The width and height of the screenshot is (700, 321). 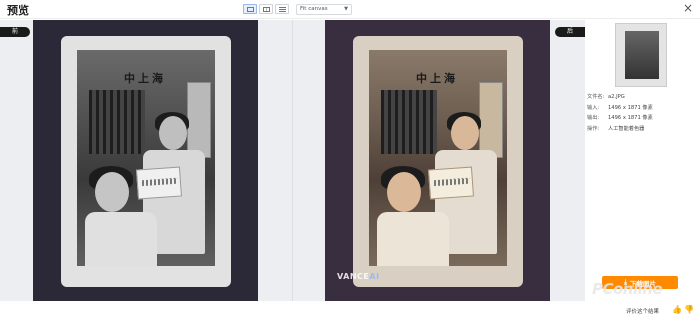 I want to click on fit-canvas-select: Fit canvas ▼, so click(x=324, y=9).